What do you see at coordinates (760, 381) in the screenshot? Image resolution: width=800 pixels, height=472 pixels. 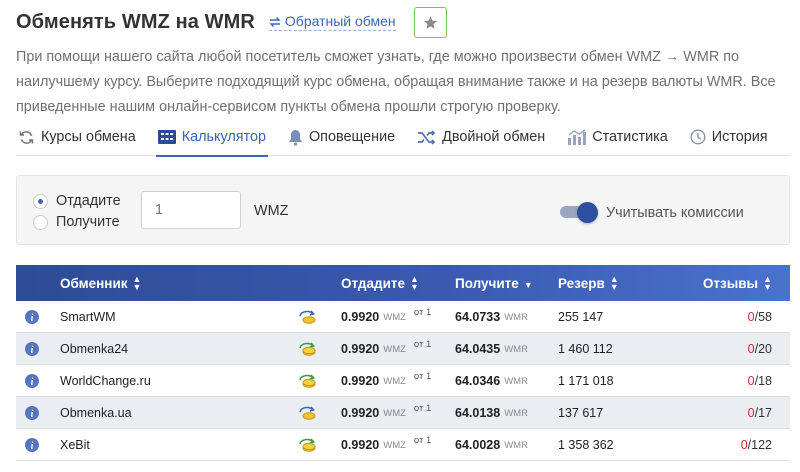 I see `reviews-count: 0/18` at bounding box center [760, 381].